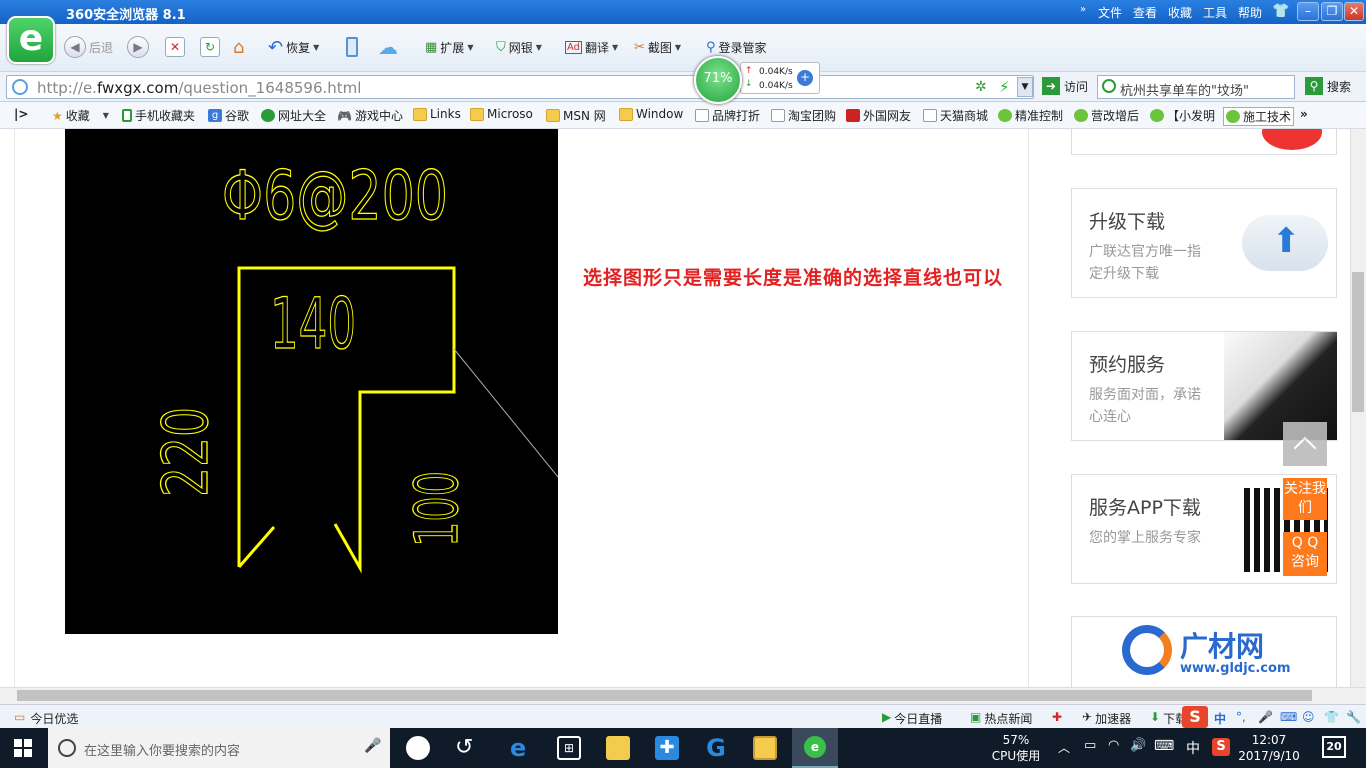 The width and height of the screenshot is (1366, 768). What do you see at coordinates (1280, 11) in the screenshot?
I see `skin-shirt-icon: 👕` at bounding box center [1280, 11].